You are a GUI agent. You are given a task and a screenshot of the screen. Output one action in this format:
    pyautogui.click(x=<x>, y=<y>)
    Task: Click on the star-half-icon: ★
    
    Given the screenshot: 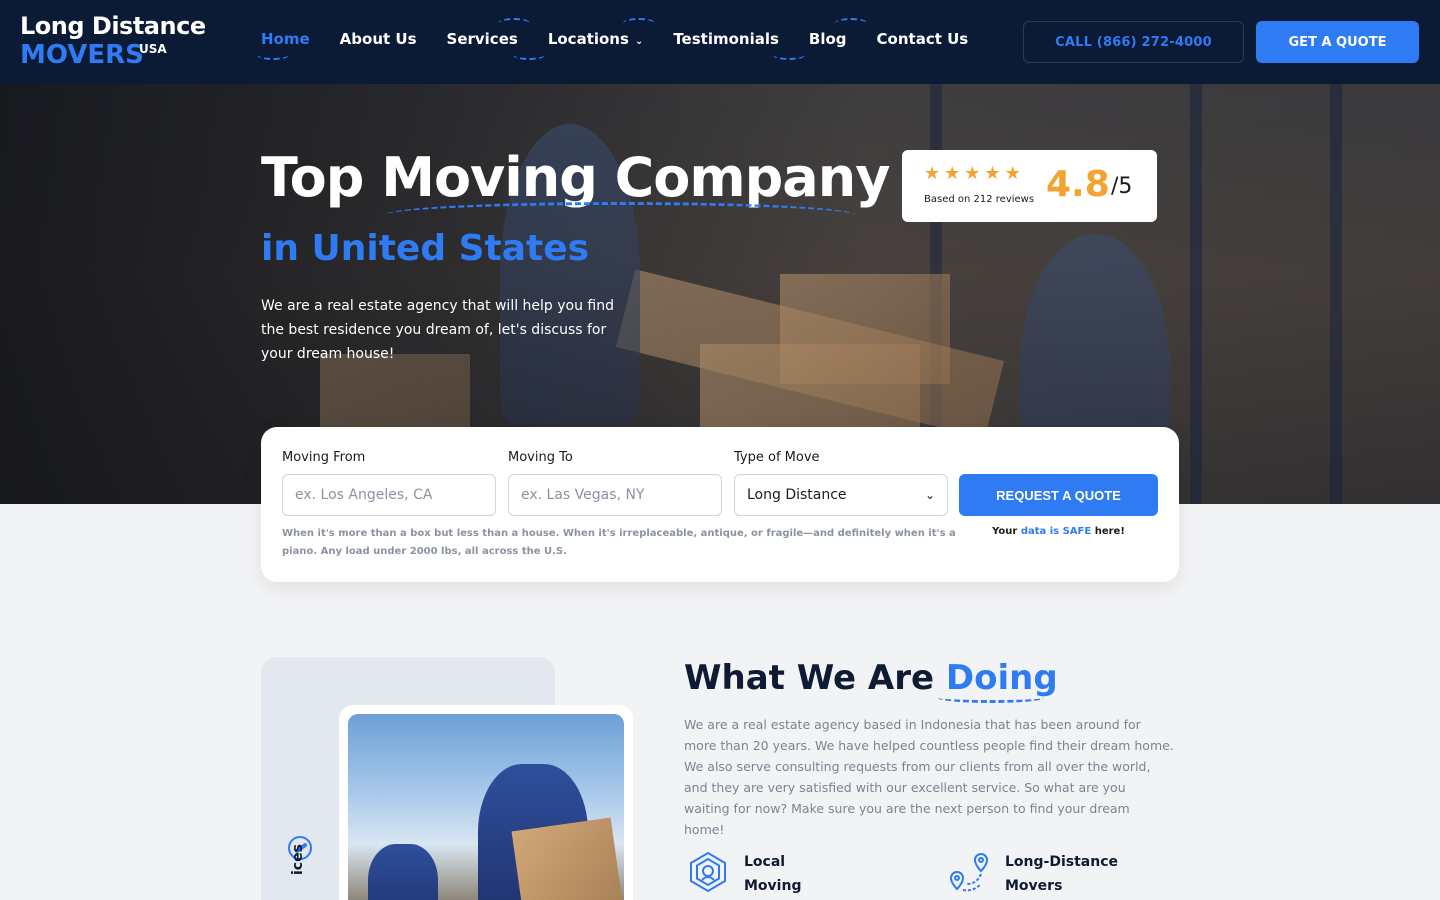 What is the action you would take?
    pyautogui.click(x=1012, y=173)
    